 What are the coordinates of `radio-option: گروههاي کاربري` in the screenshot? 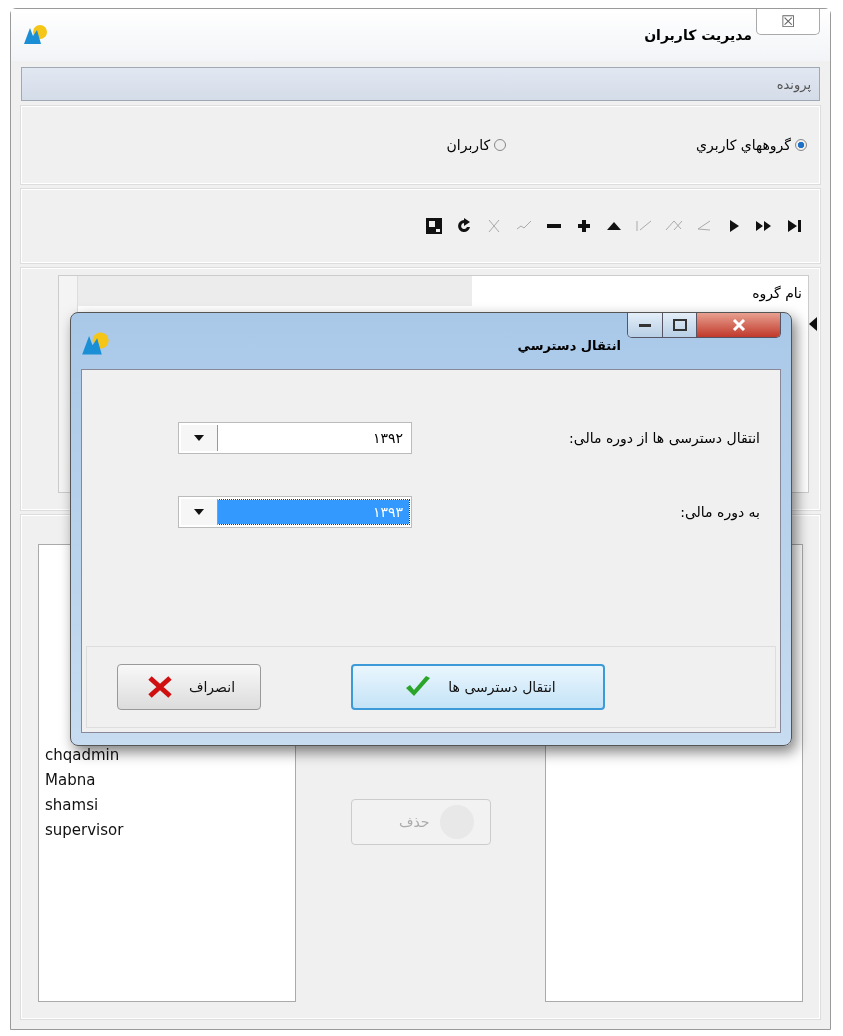 It's located at (751, 145).